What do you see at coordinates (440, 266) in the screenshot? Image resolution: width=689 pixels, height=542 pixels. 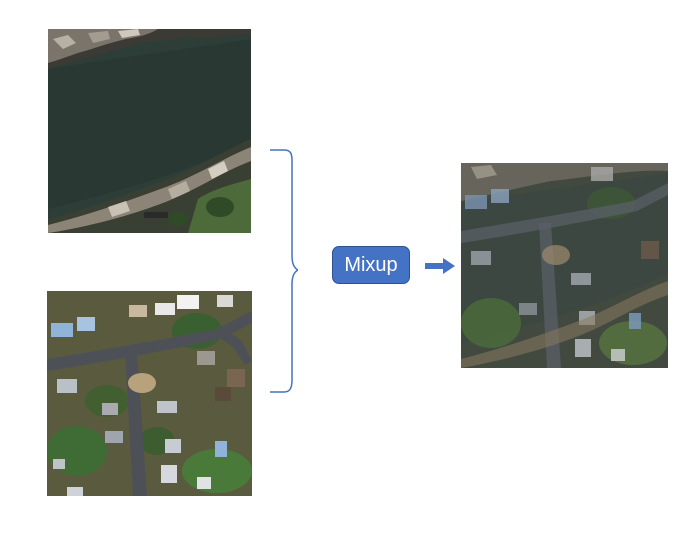 I see `arrow-right-icon` at bounding box center [440, 266].